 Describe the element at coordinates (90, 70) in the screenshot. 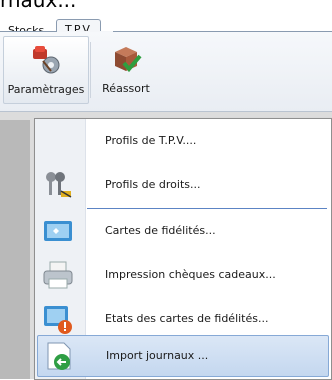

I see `ribbon-separator` at that location.